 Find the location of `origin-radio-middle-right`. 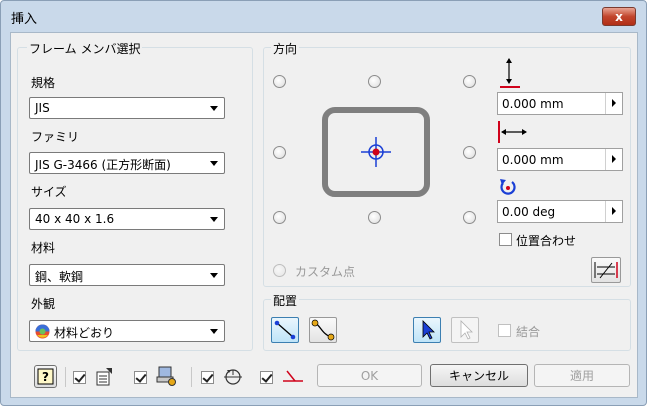

origin-radio-middle-right is located at coordinates (469, 152).